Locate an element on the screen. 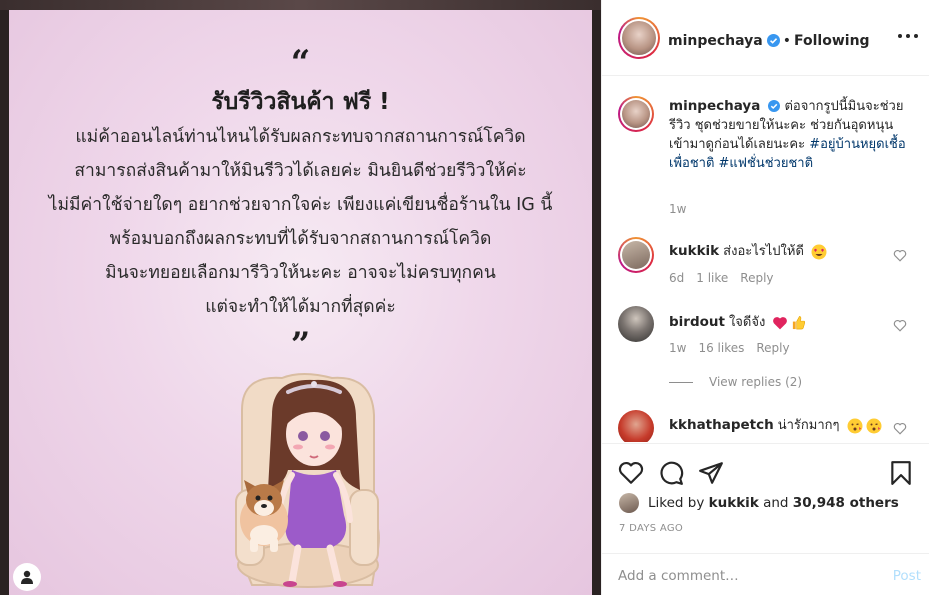 The width and height of the screenshot is (929, 595). comment-input is located at coordinates (743, 576).